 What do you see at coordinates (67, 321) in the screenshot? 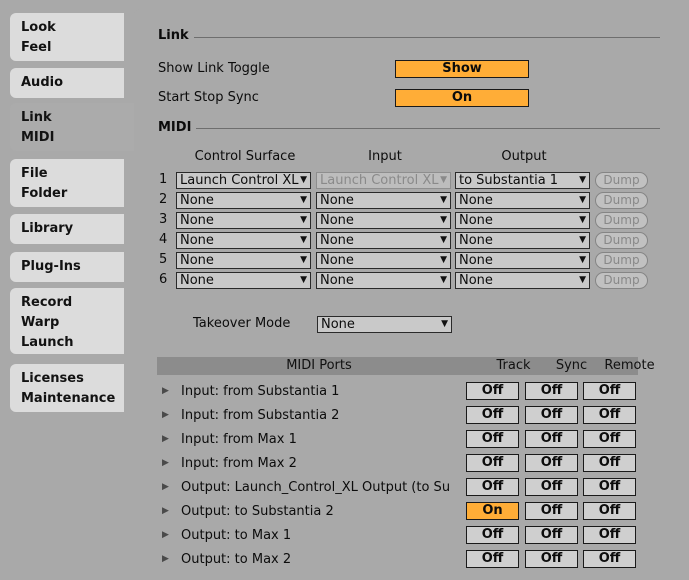
I see `tab-record-warp-launch: Record Warp Launch` at bounding box center [67, 321].